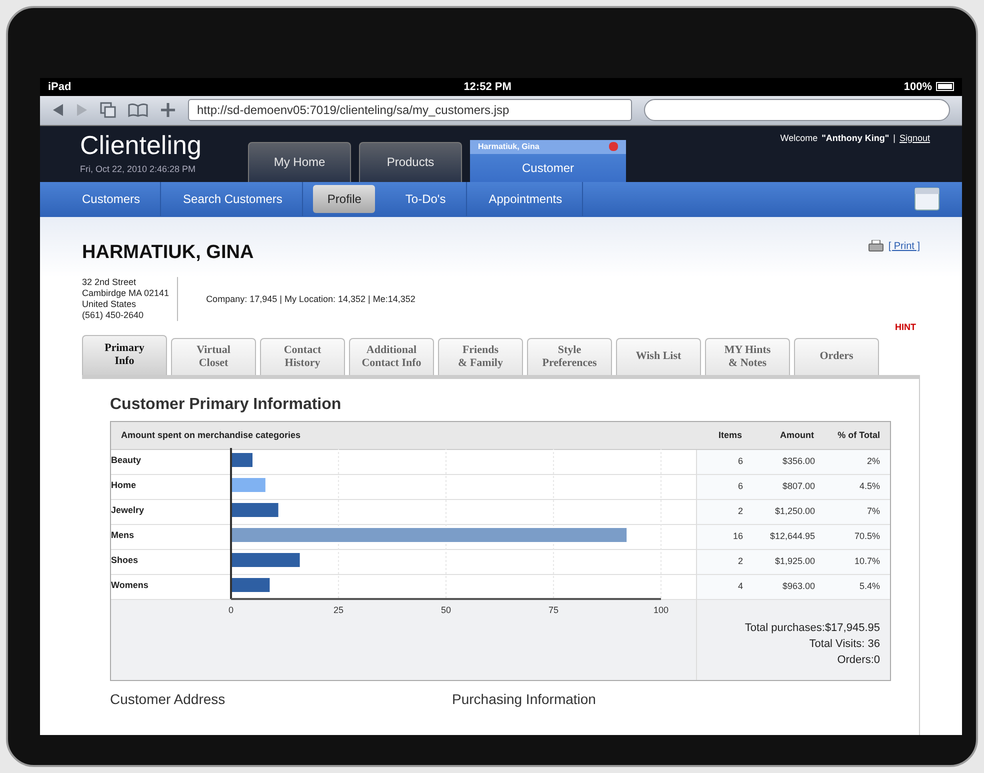 The width and height of the screenshot is (984, 773). What do you see at coordinates (302, 356) in the screenshot?
I see `profile-tab: Contact History` at bounding box center [302, 356].